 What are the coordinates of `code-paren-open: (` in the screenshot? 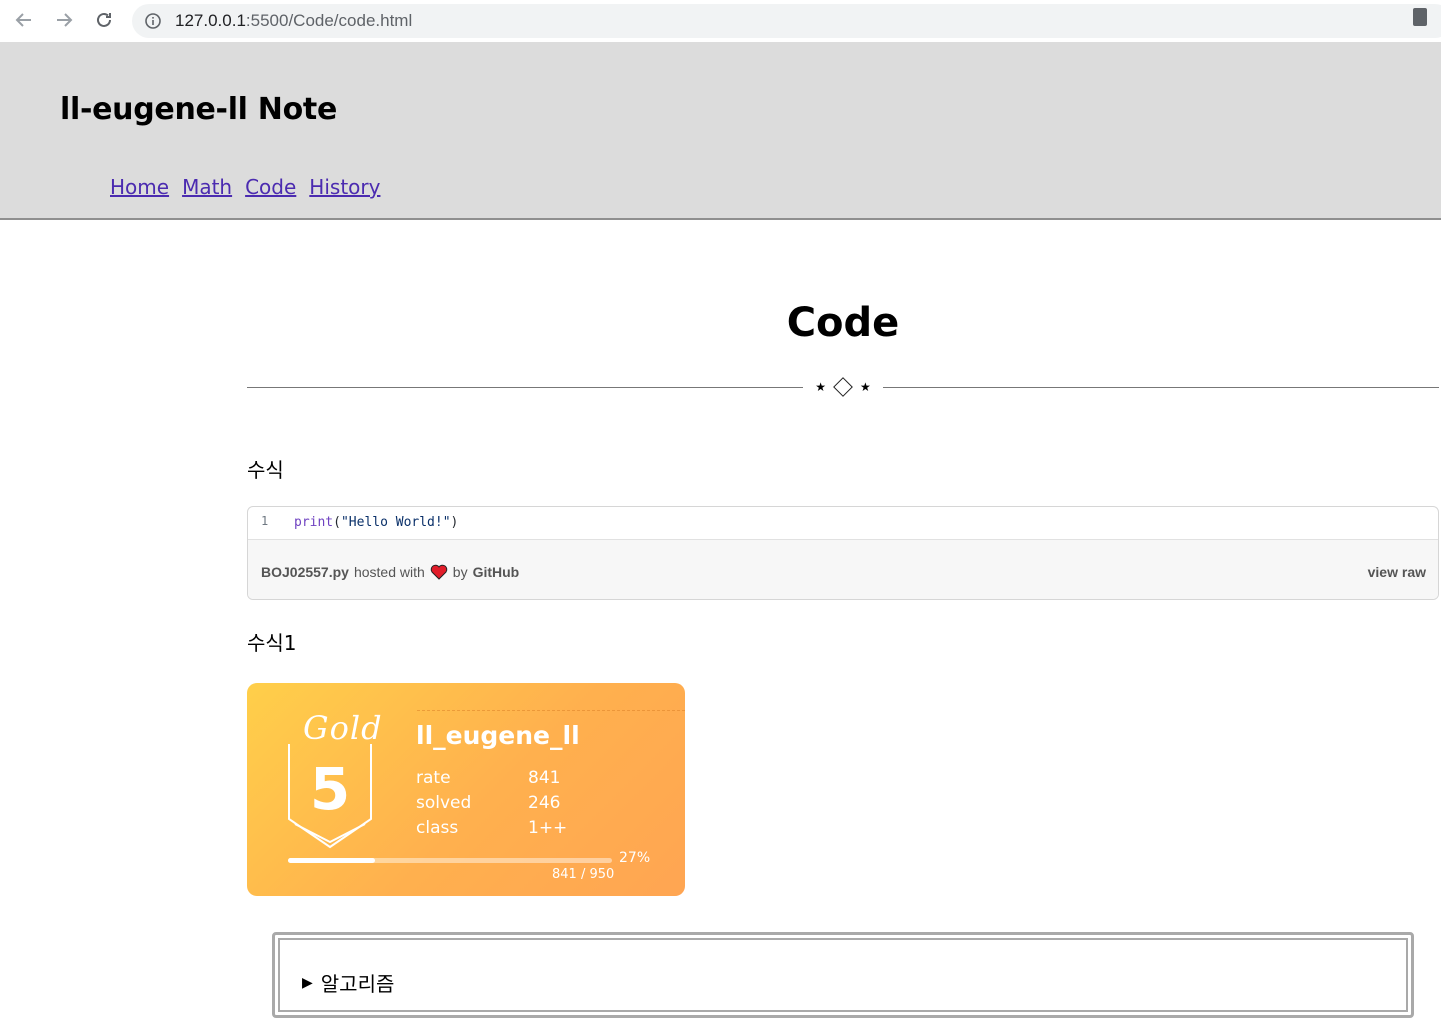 It's located at (337, 522).